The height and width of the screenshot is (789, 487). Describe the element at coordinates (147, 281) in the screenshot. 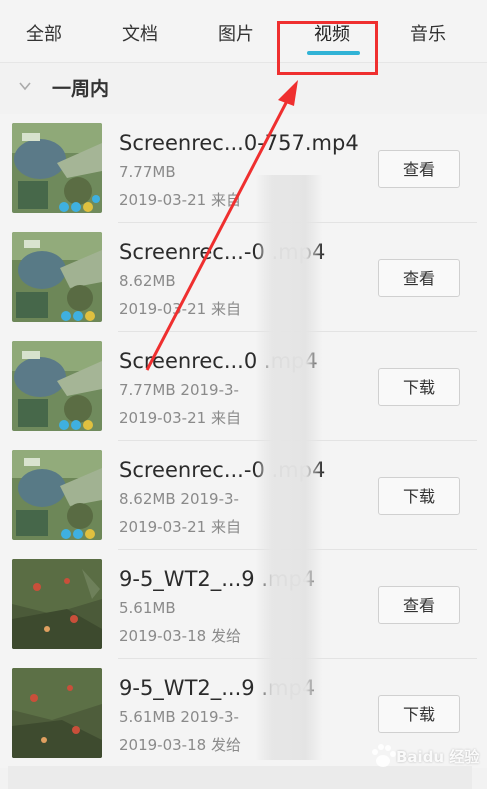

I see `file-size: 8.62MB` at that location.